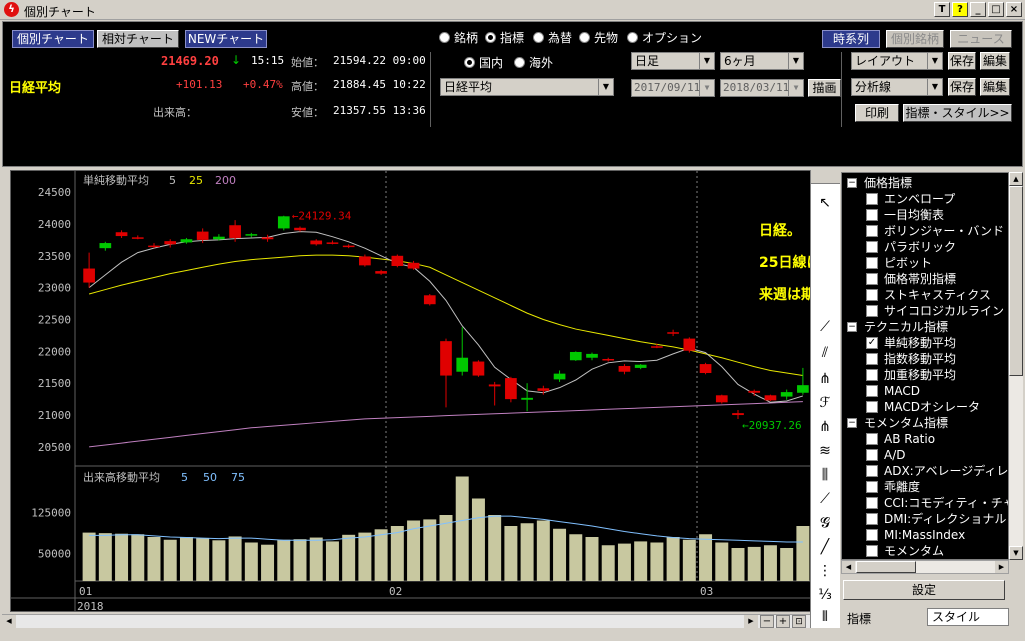 This screenshot has height=641, width=1025. I want to click on close-button: ×, so click(1014, 9).